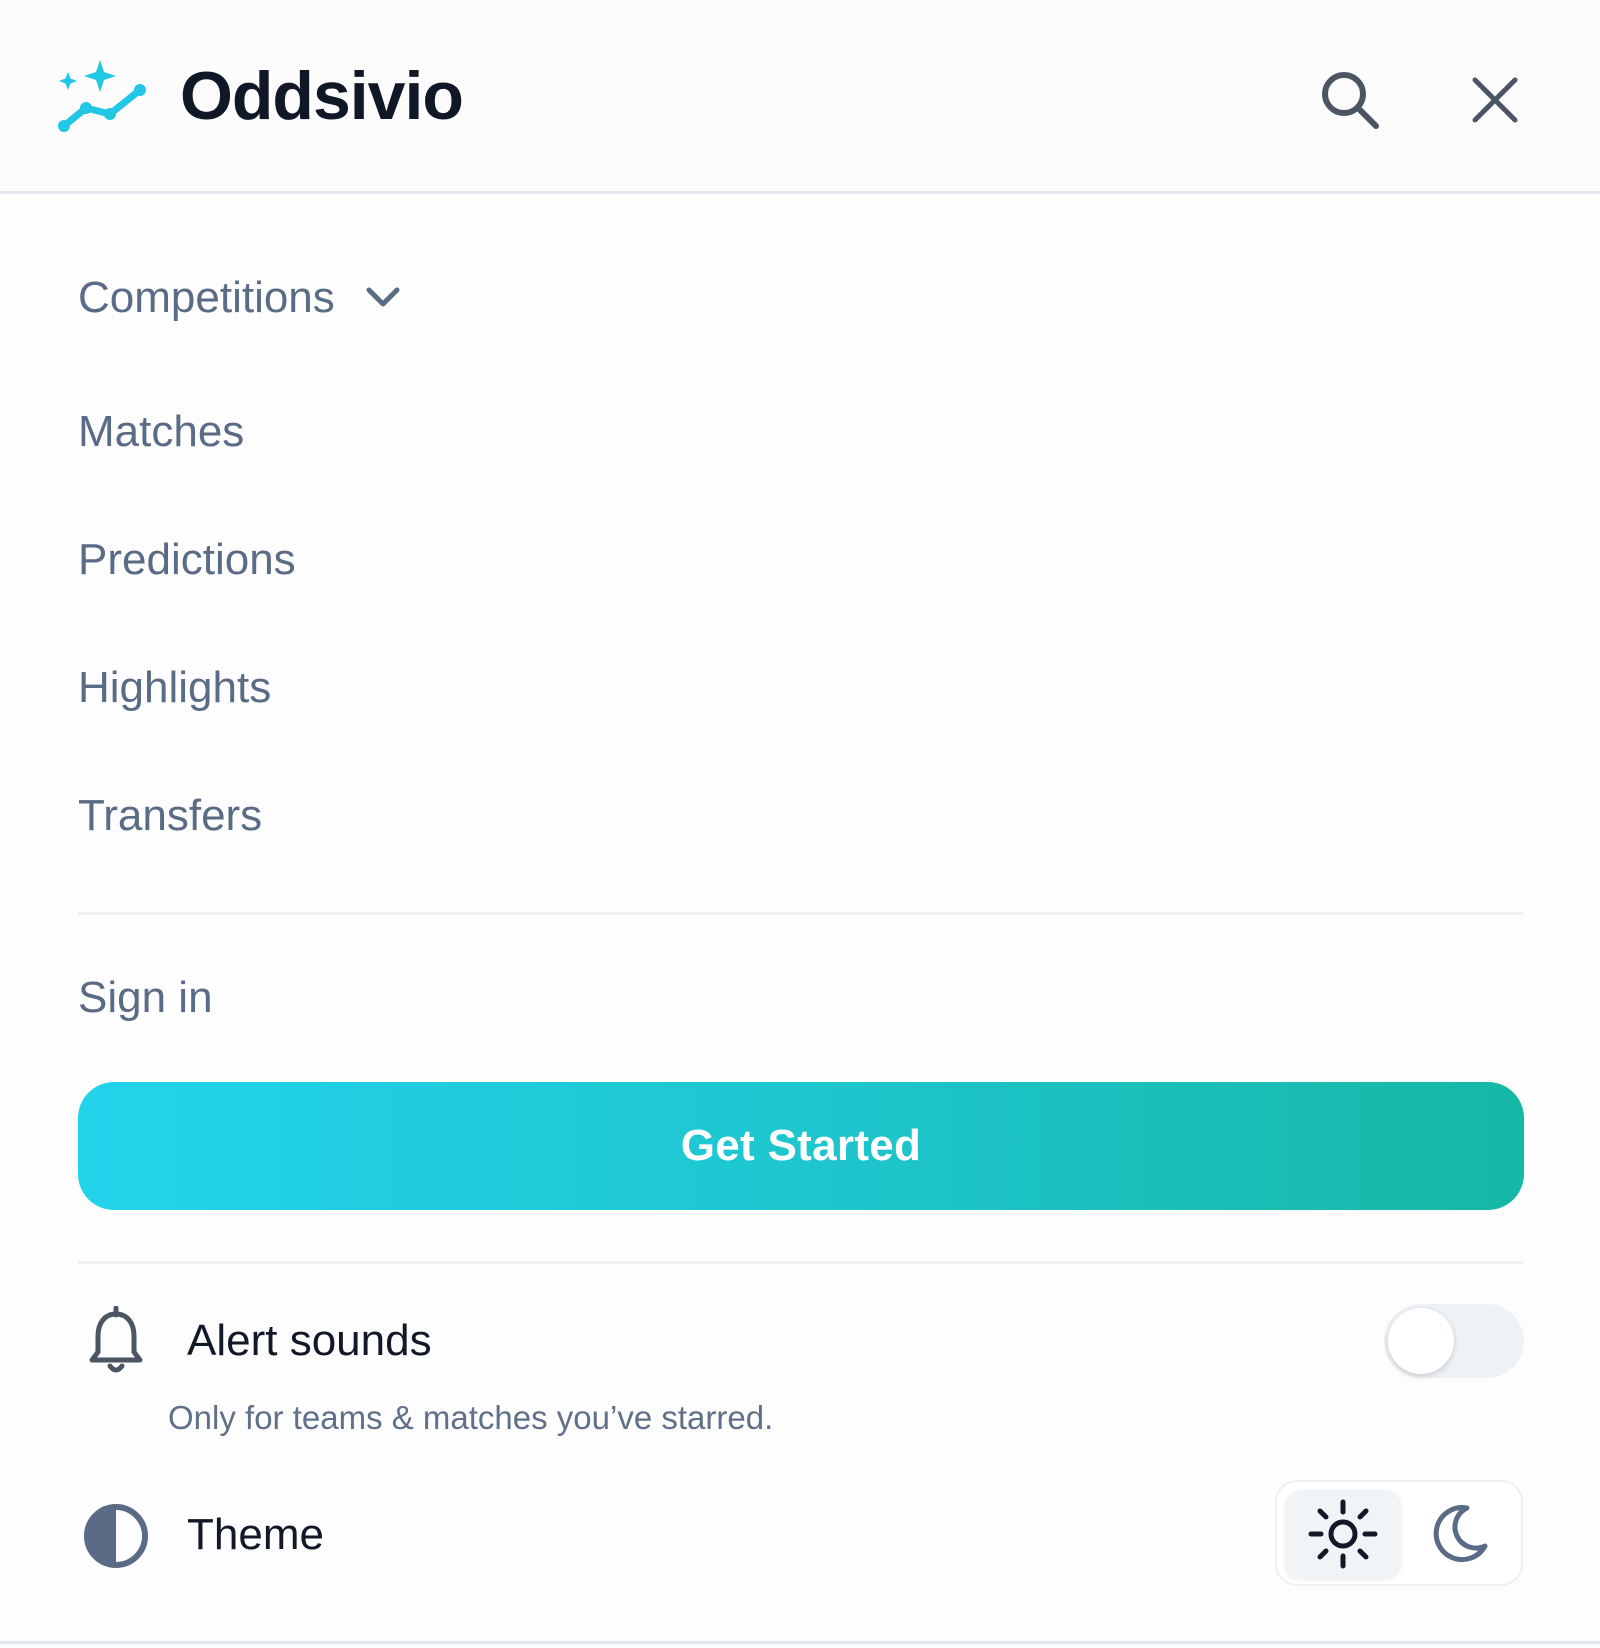  I want to click on alert-sounds-toggle, so click(1454, 1341).